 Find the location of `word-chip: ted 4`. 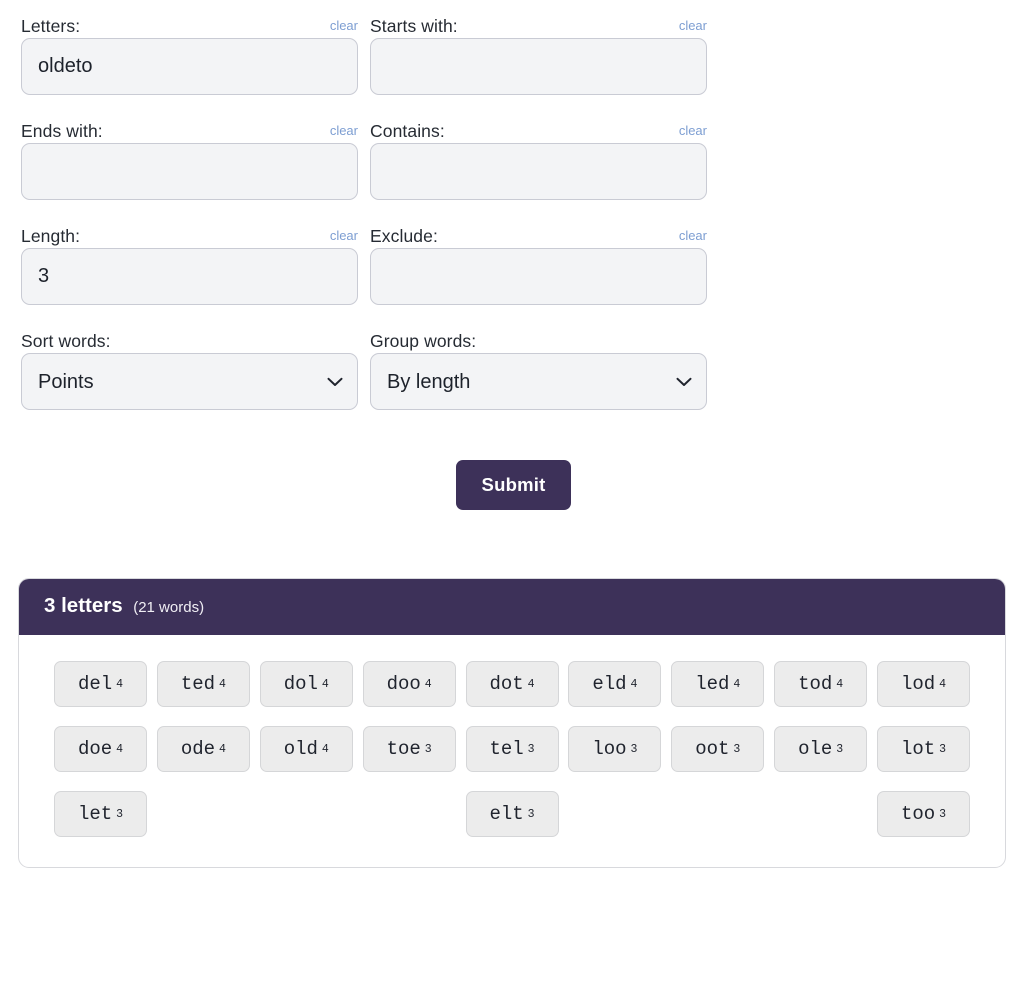

word-chip: ted 4 is located at coordinates (203, 684).